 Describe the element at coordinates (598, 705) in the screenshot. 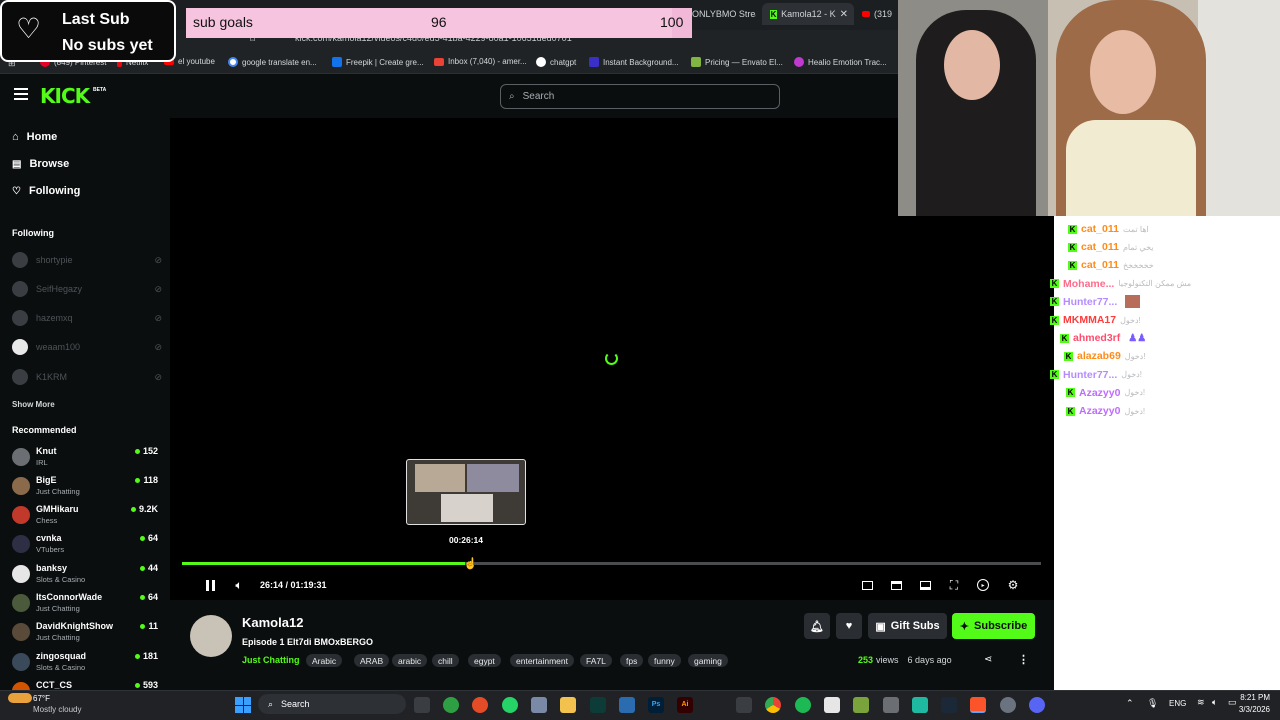

I see `terminal-icon` at that location.